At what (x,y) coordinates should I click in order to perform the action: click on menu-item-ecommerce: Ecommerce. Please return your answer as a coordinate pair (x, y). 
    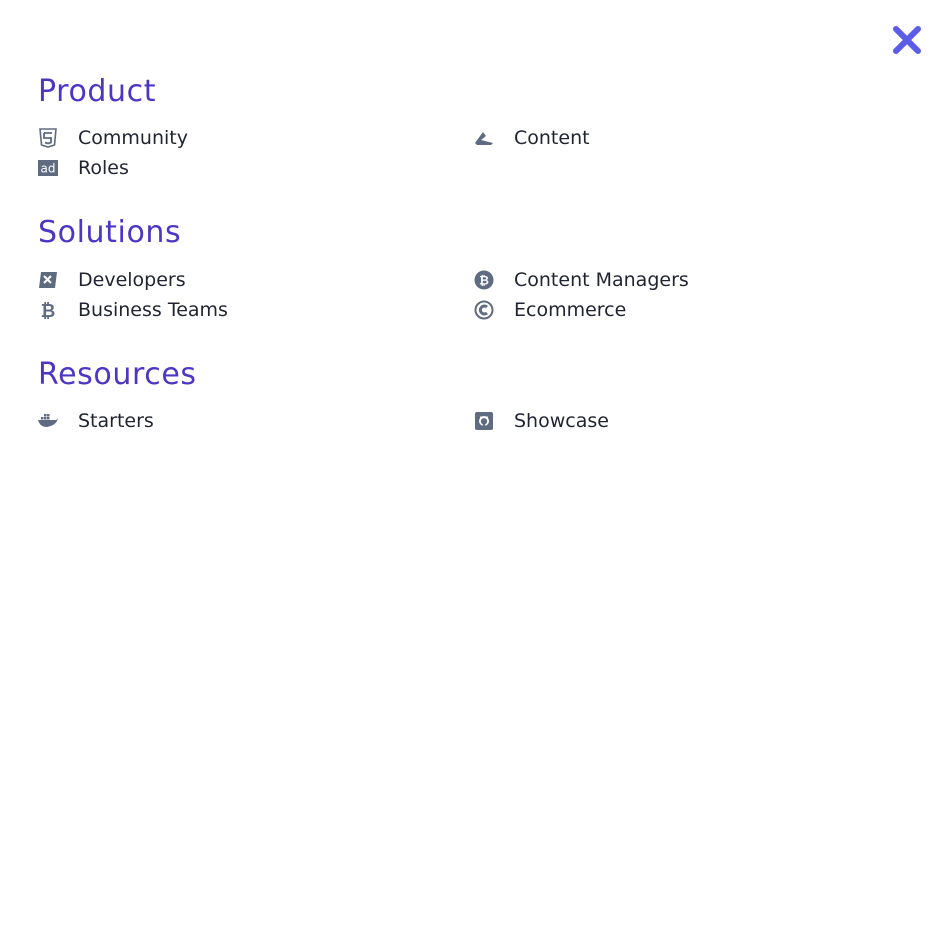
    Looking at the image, I should click on (550, 310).